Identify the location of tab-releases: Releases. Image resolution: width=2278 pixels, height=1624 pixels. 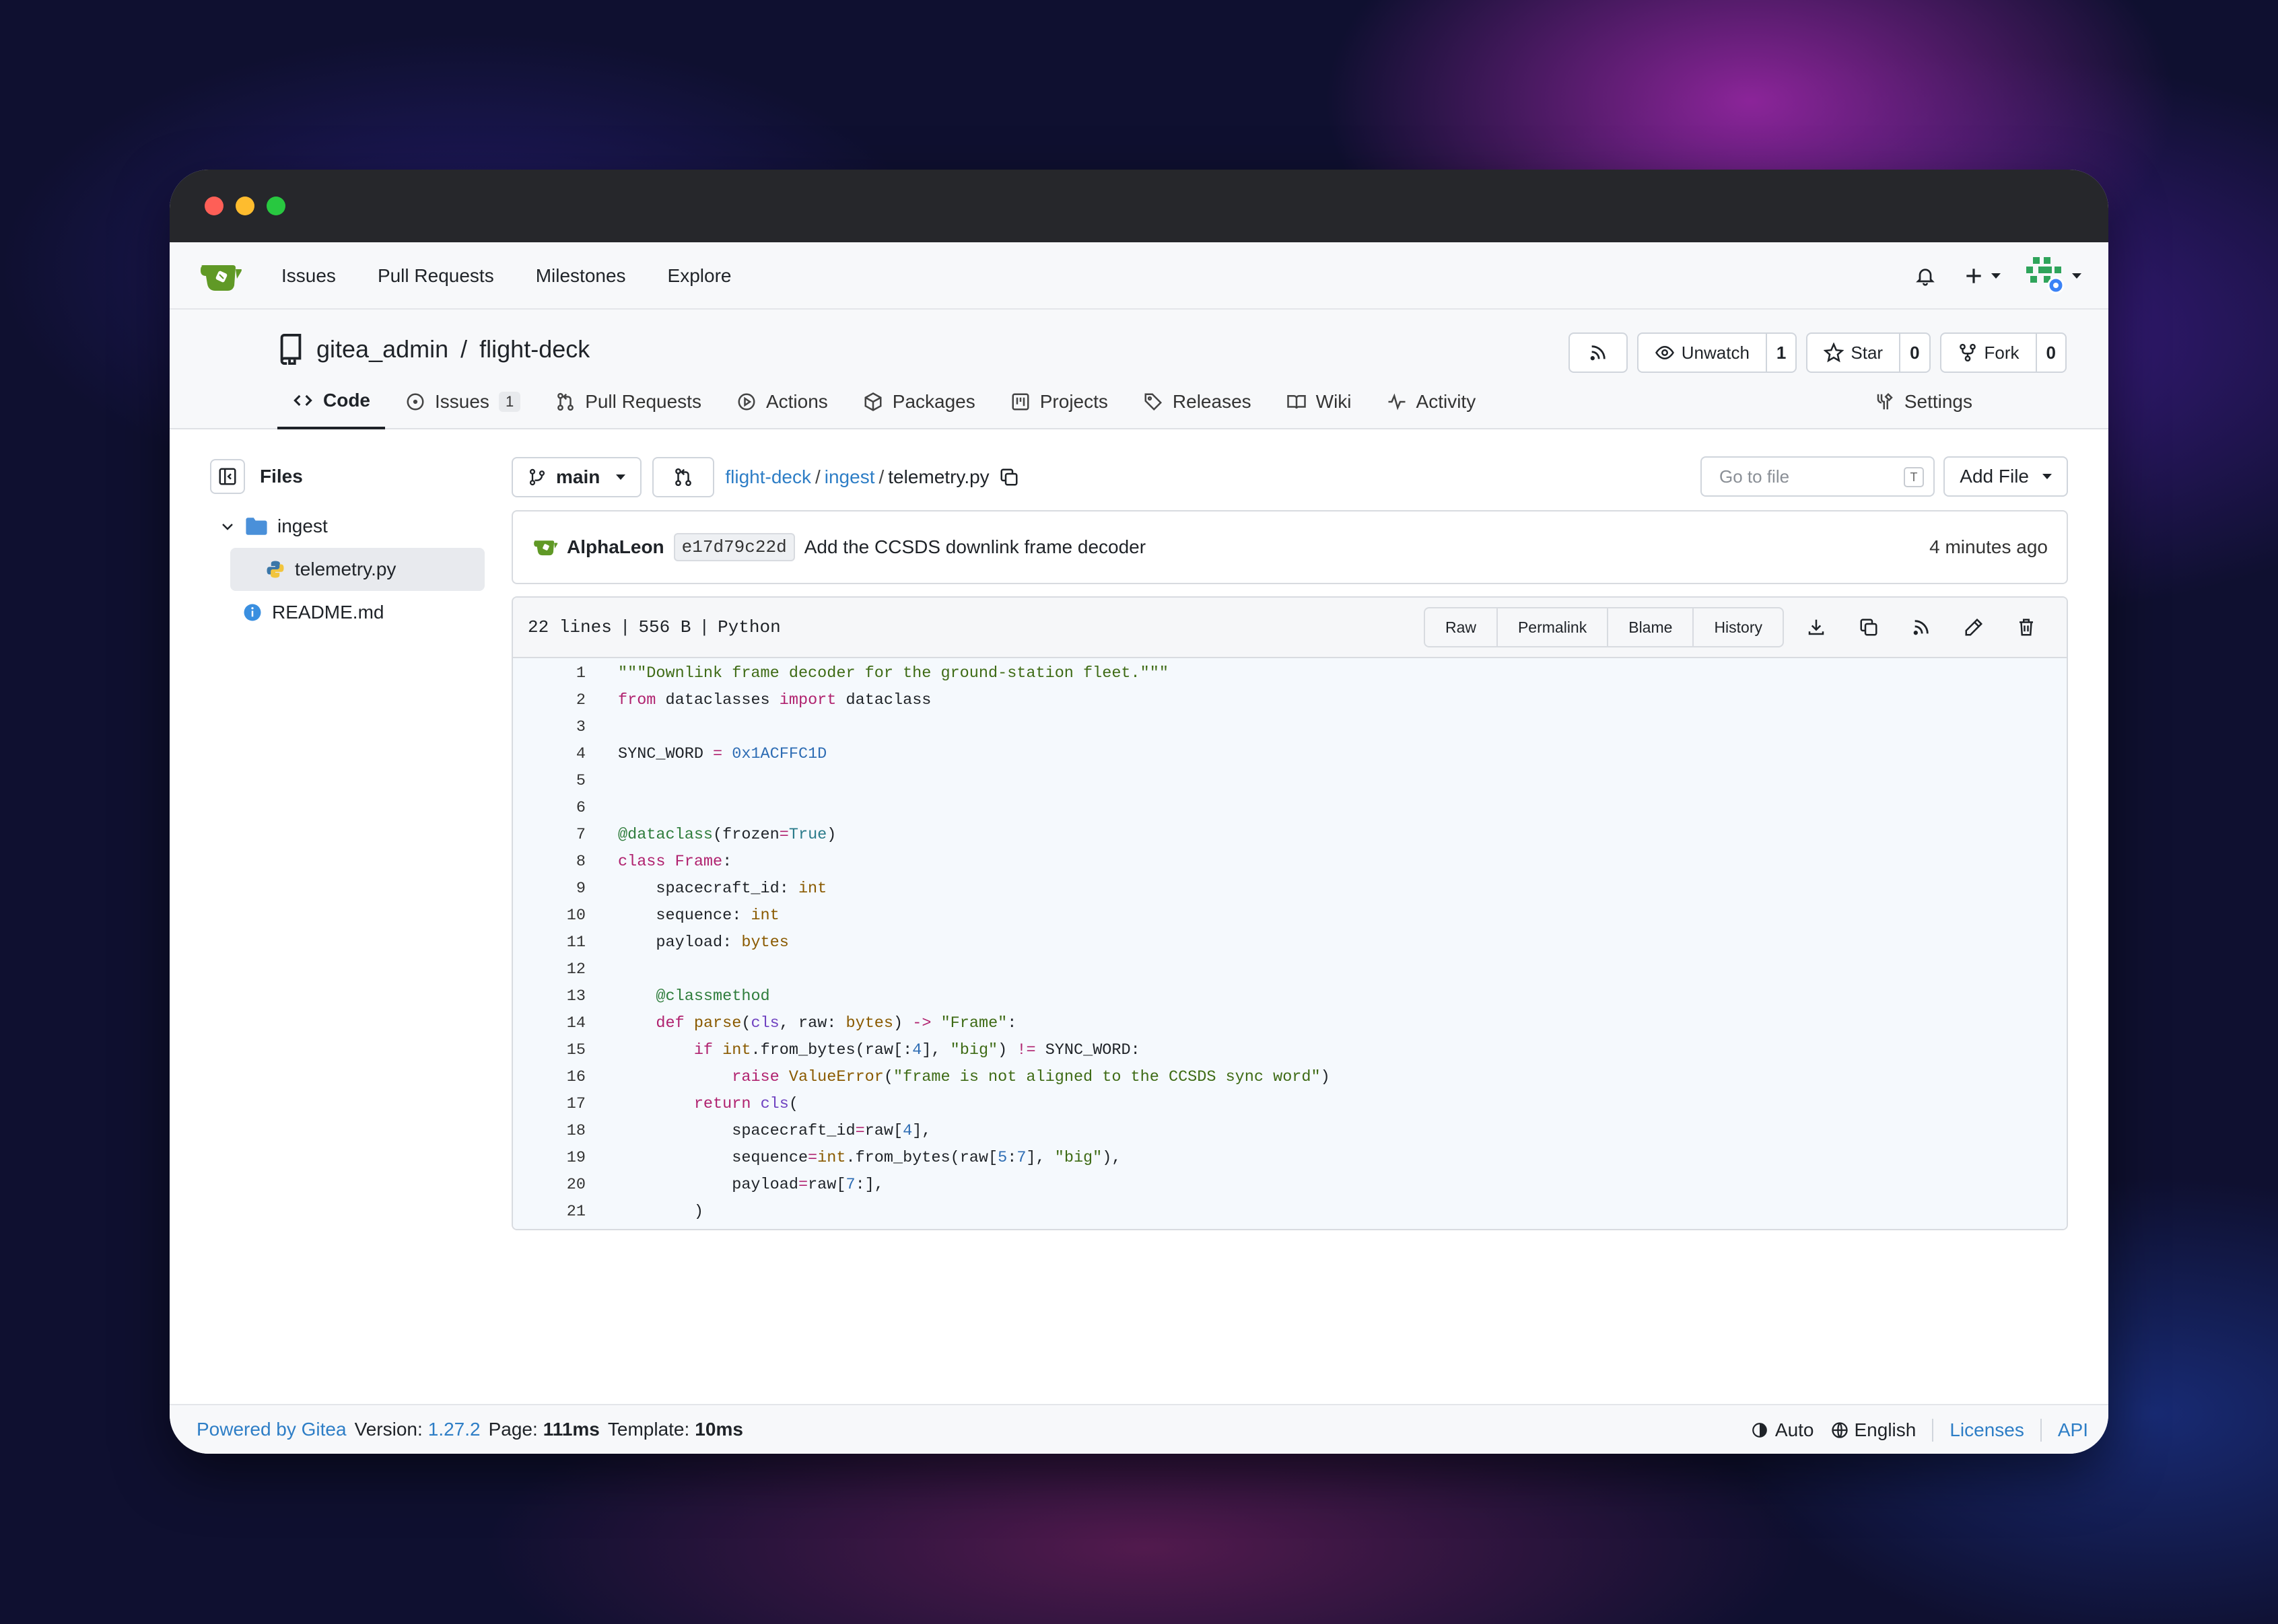
(1197, 402).